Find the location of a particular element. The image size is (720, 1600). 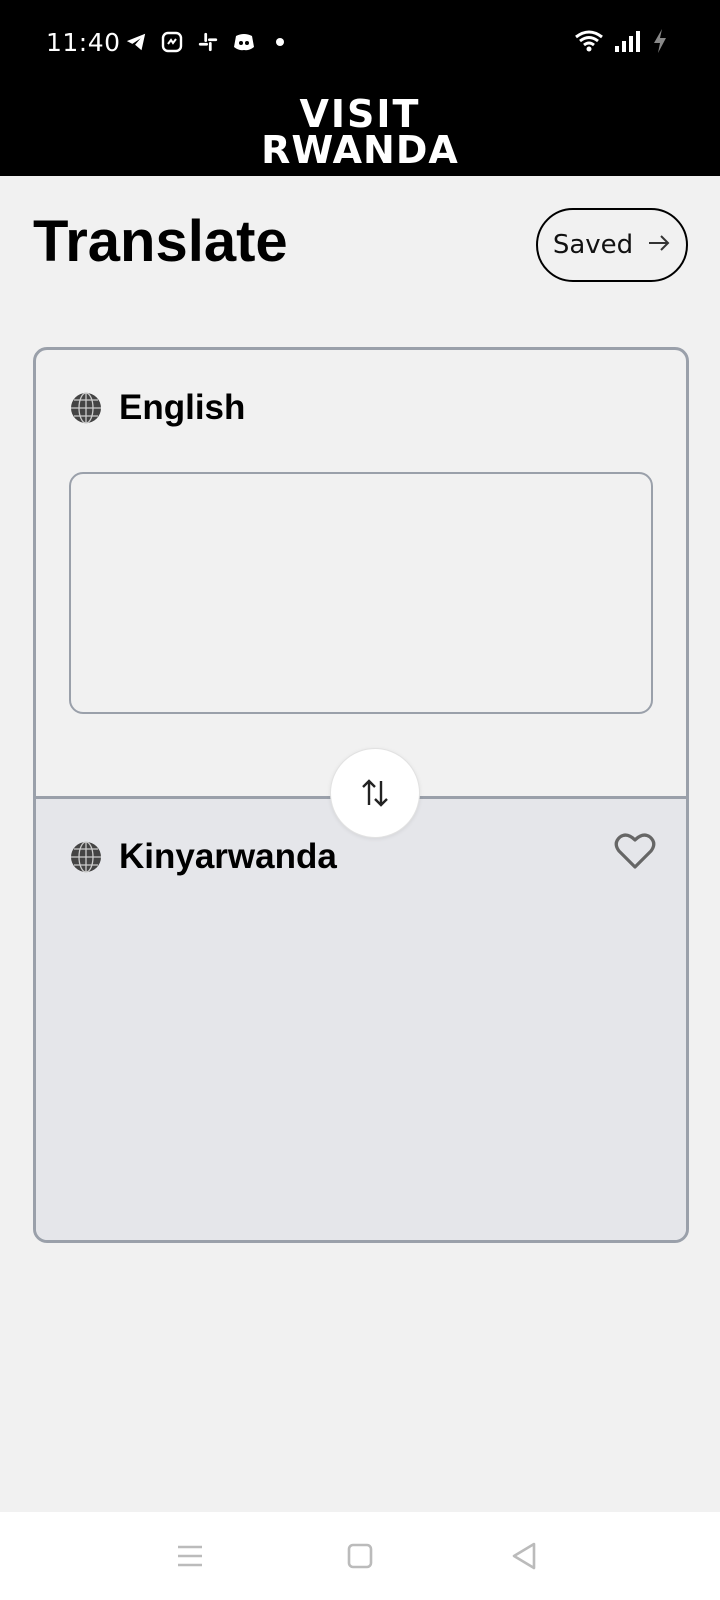

heart-icon is located at coordinates (635, 851).